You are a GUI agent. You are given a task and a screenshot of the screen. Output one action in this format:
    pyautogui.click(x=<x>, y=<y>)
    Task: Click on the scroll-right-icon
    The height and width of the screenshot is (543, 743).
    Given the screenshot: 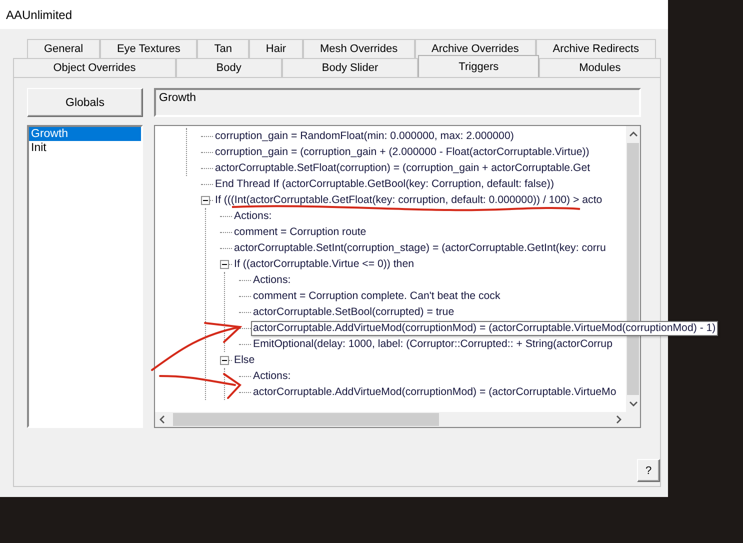 What is the action you would take?
    pyautogui.click(x=619, y=419)
    